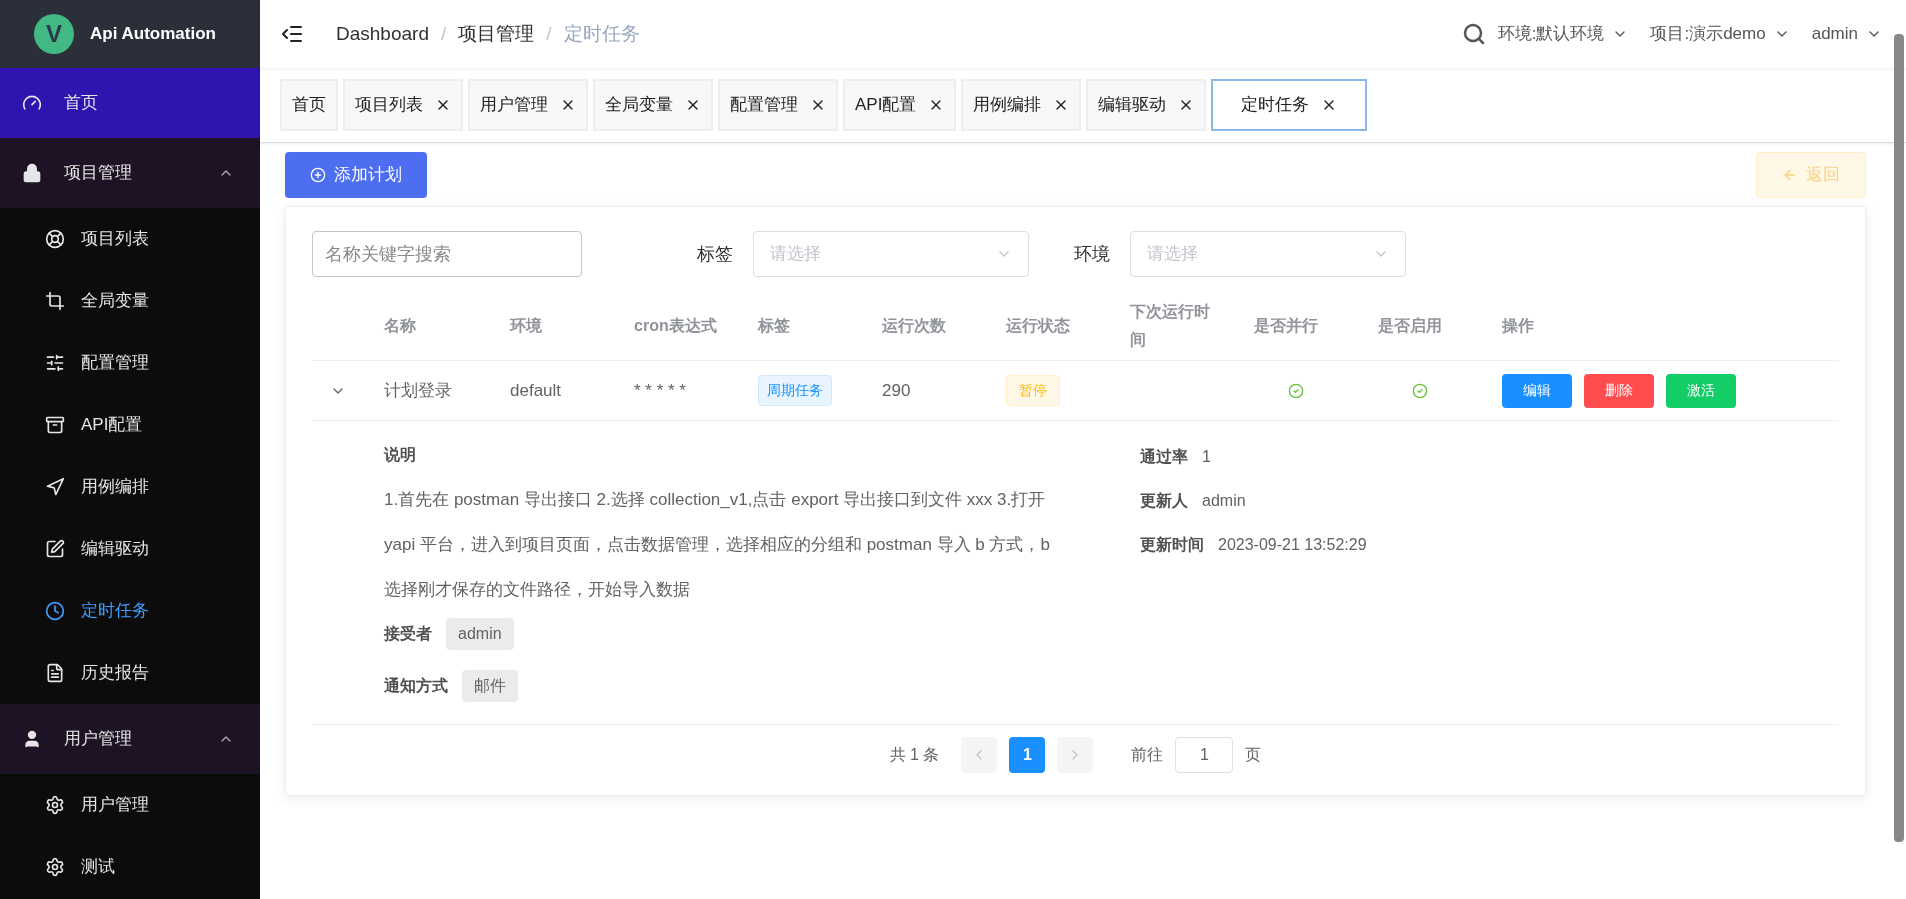  What do you see at coordinates (55, 301) in the screenshot?
I see `crop-icon` at bounding box center [55, 301].